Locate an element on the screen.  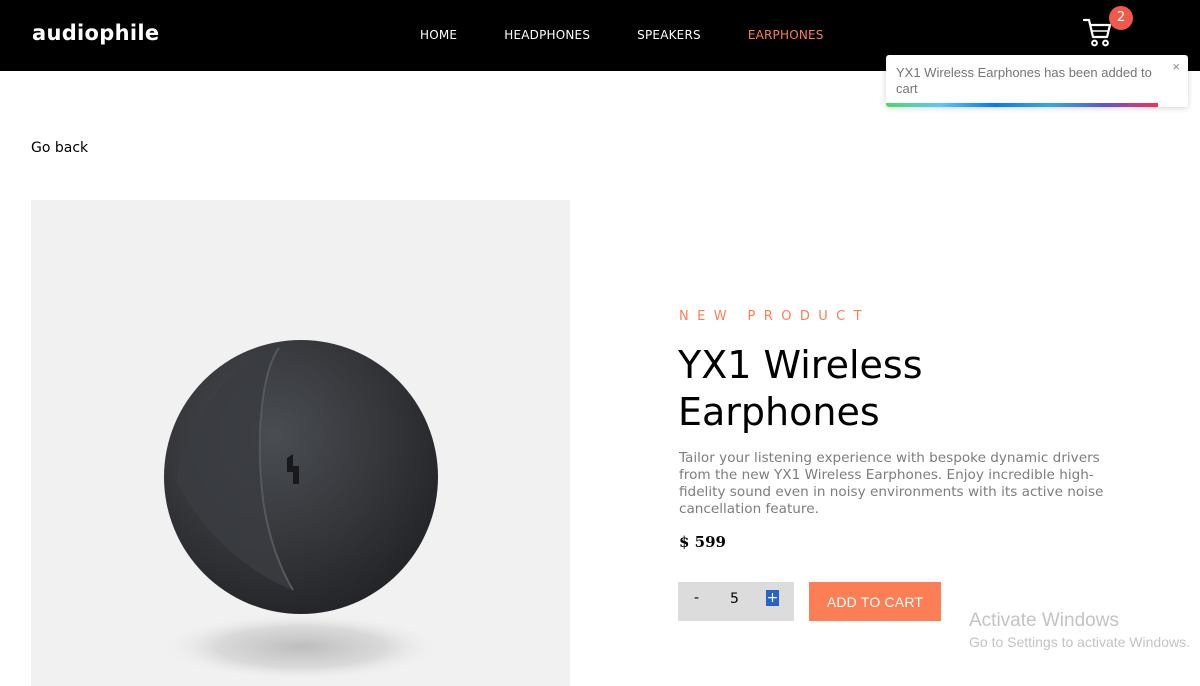
quantity-stepper: - 5 + is located at coordinates (736, 601).